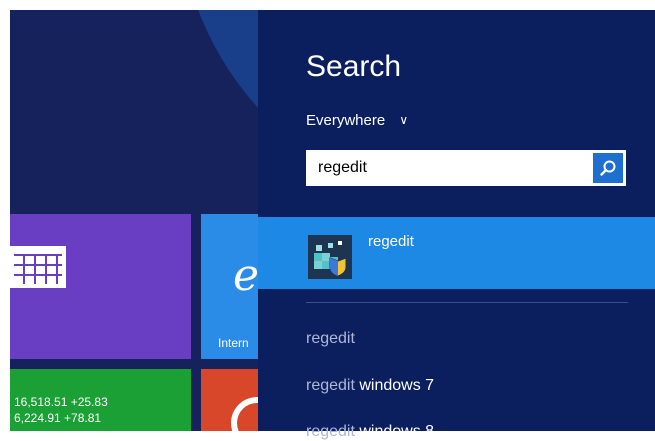 The height and width of the screenshot is (441, 655). Describe the element at coordinates (61, 402) in the screenshot. I see `finance-line-1: 16,518.51 +25.83` at that location.